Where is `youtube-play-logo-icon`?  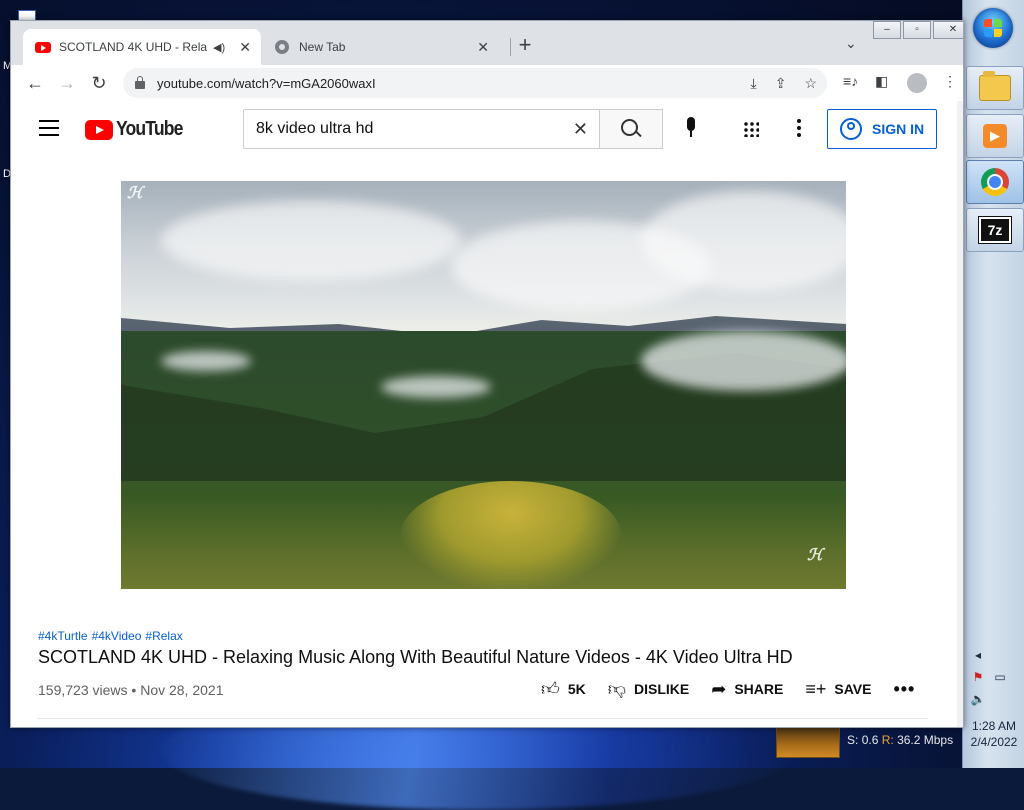 youtube-play-logo-icon is located at coordinates (99, 129).